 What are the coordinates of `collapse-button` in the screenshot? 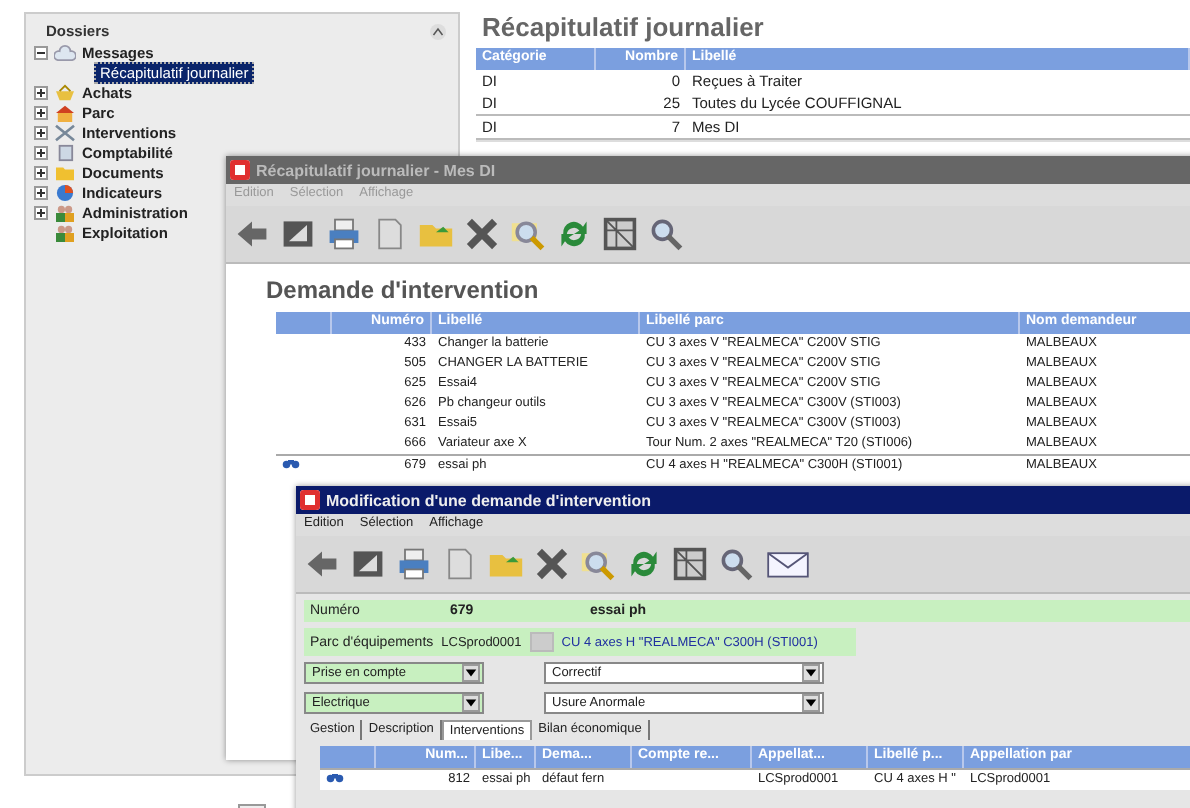 It's located at (438, 31).